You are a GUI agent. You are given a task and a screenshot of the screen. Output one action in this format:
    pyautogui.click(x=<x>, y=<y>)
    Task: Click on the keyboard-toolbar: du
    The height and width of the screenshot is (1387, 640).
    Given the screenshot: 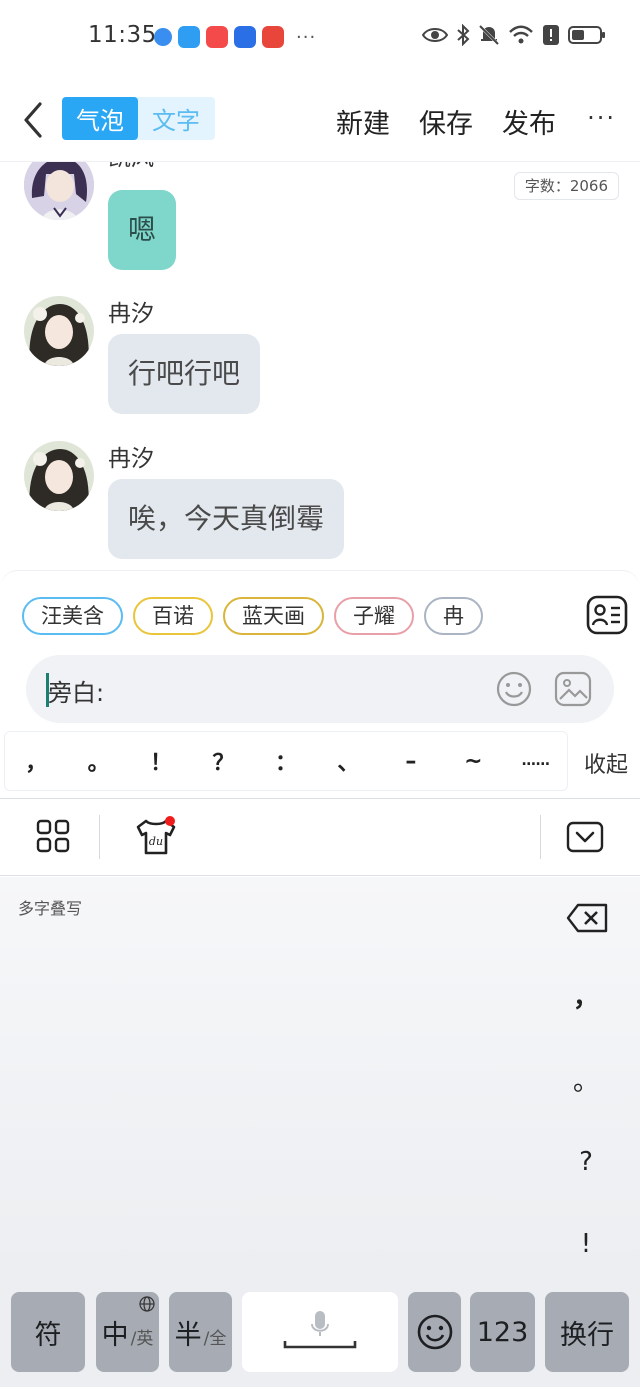 What is the action you would take?
    pyautogui.click(x=320, y=837)
    